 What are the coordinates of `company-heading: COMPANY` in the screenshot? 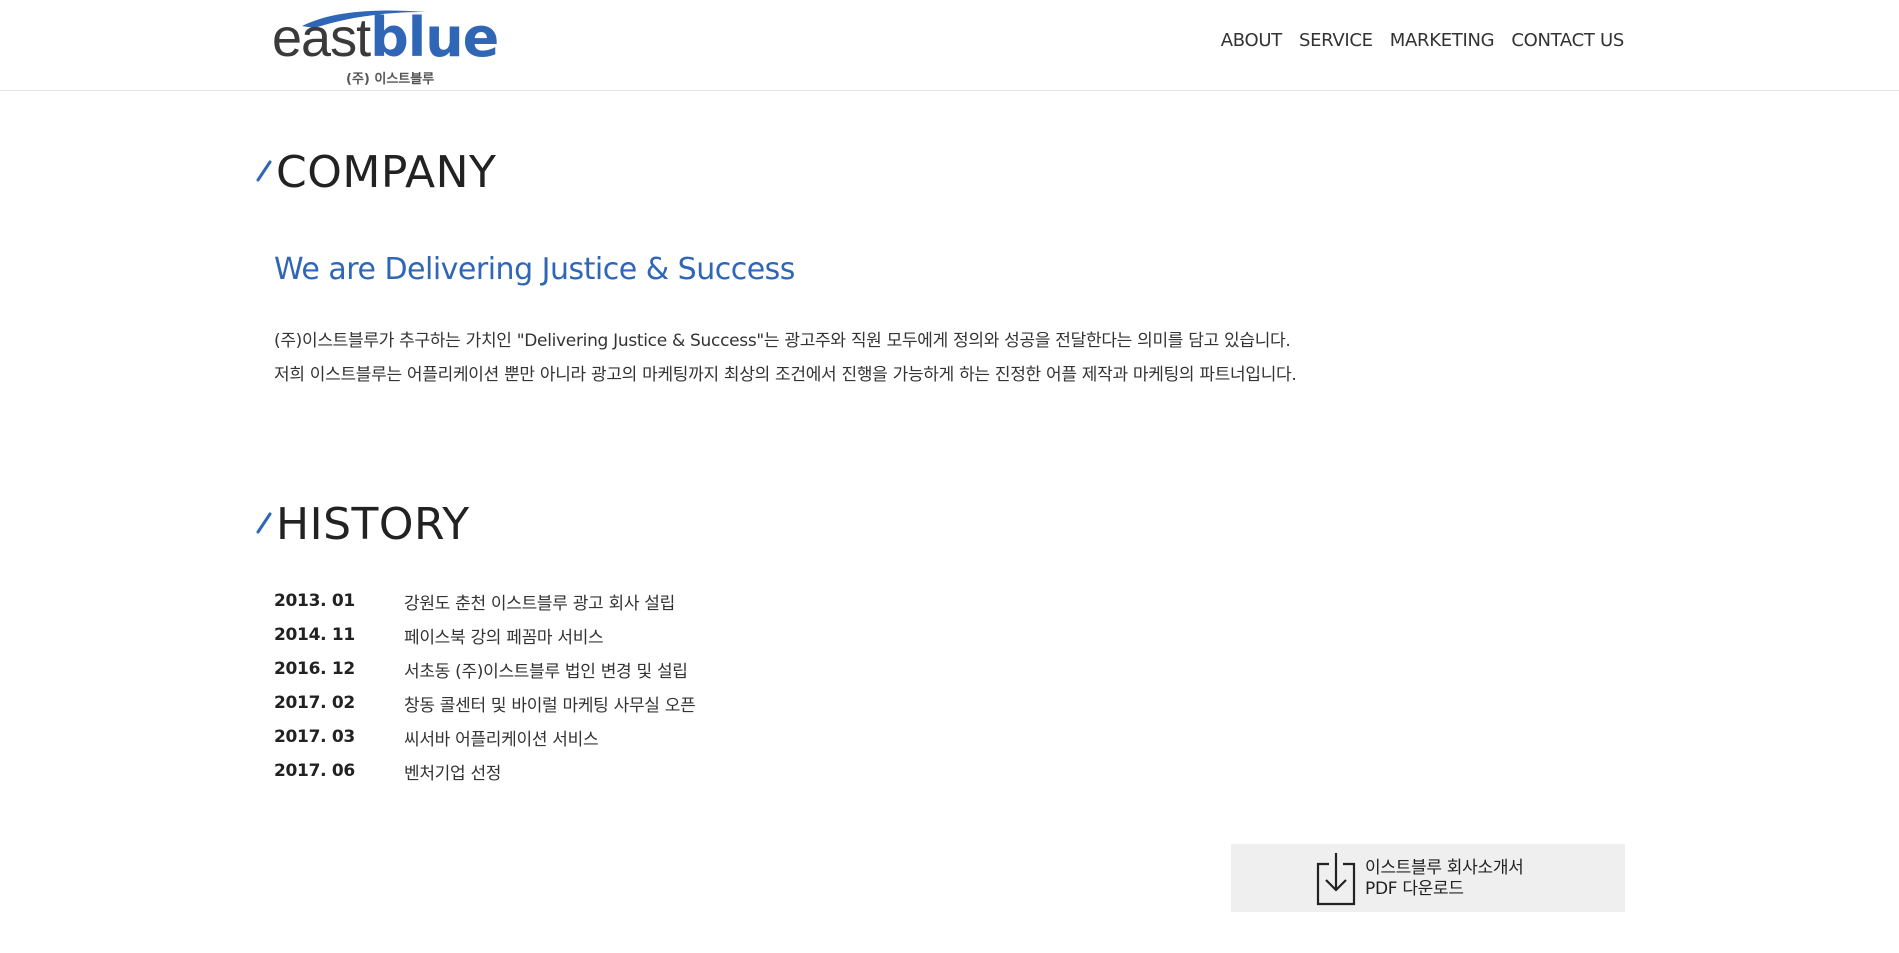 It's located at (386, 172).